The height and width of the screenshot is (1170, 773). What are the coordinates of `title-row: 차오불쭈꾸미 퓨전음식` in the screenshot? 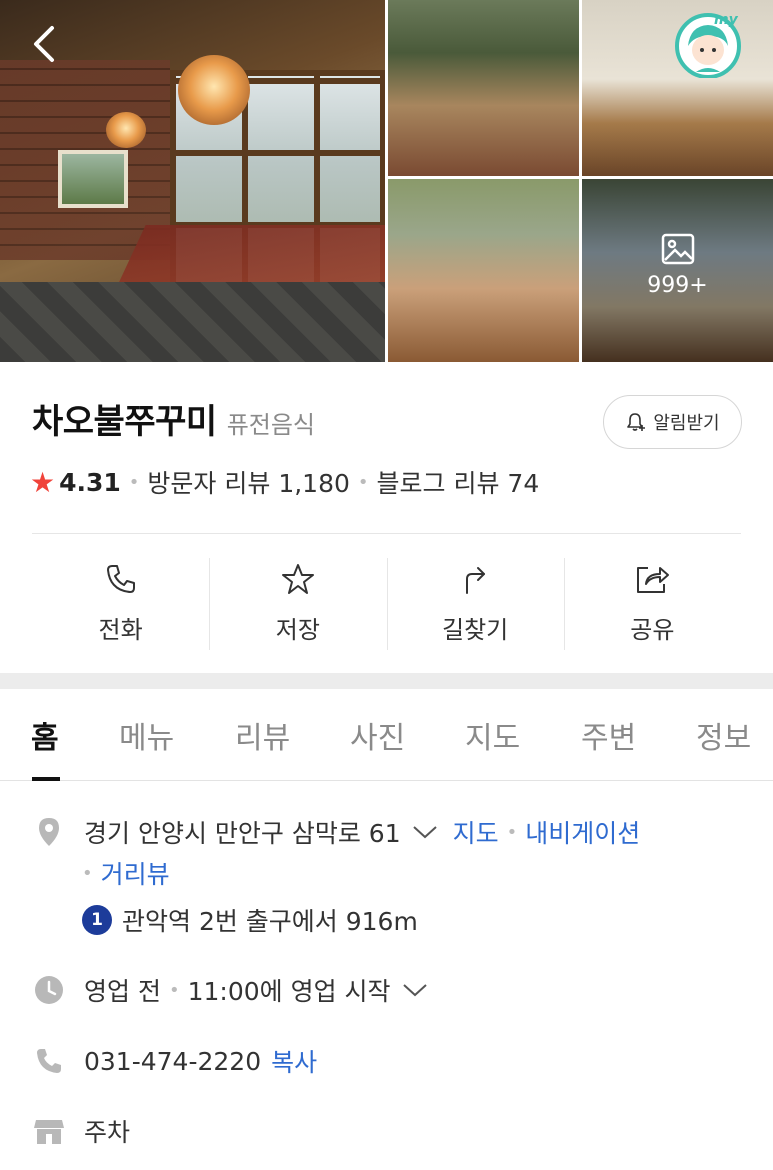 It's located at (173, 418).